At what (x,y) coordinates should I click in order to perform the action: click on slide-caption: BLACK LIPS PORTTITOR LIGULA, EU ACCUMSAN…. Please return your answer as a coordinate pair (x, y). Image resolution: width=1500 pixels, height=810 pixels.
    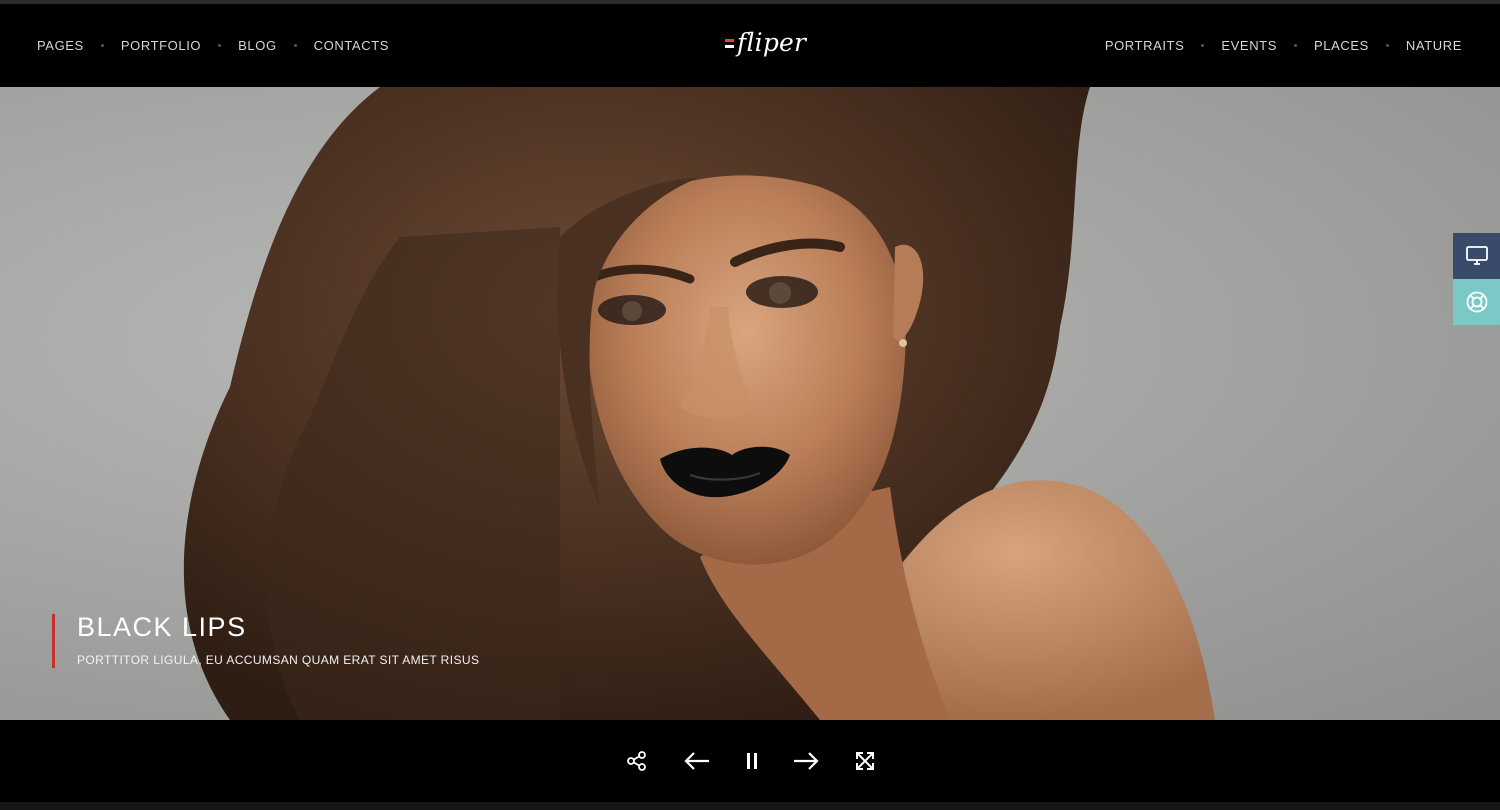
    Looking at the image, I should click on (265, 641).